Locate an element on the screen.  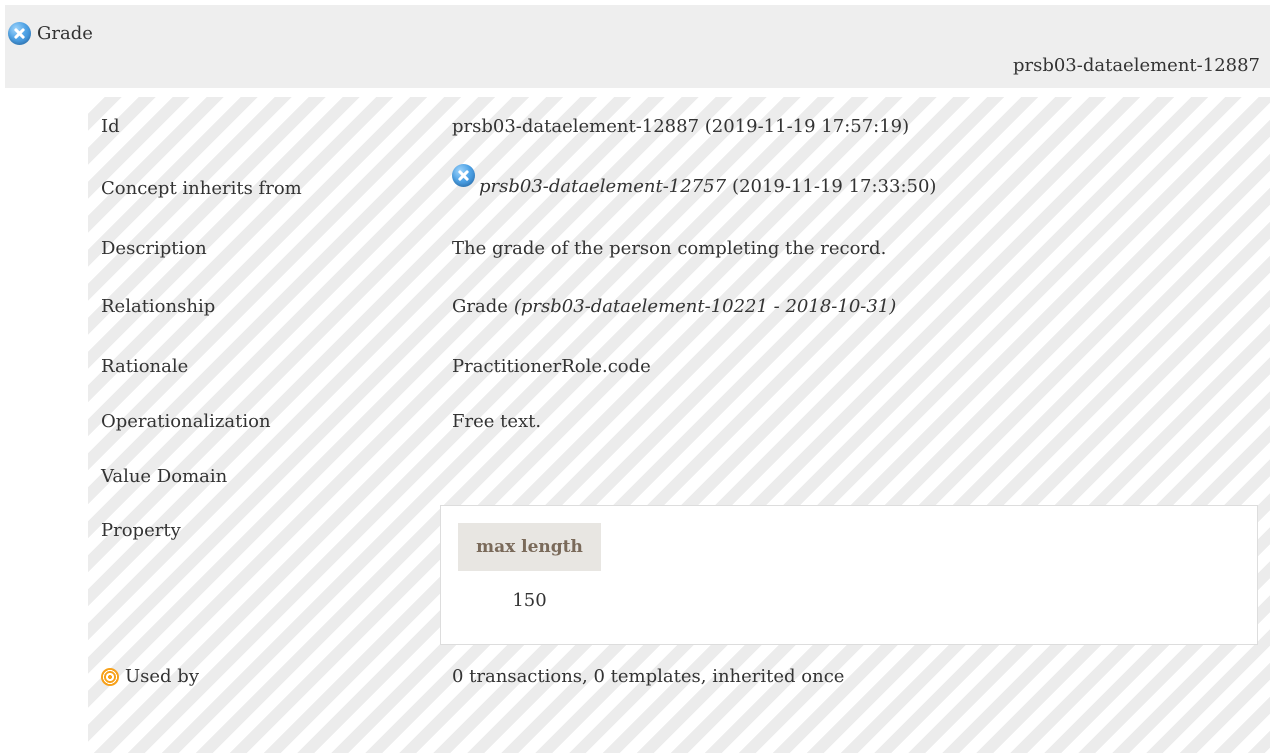
label-used-by-wrap: Used by is located at coordinates (150, 677).